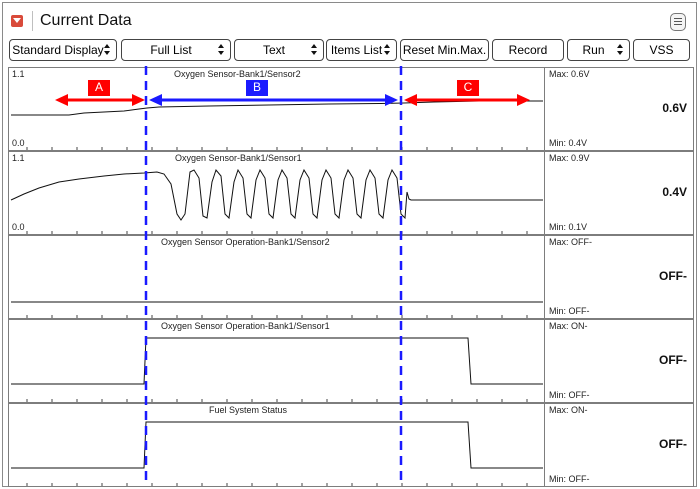  I want to click on signal-name: Oxygen Sensor Operation-Bank1/Sensor1, so click(245, 326).